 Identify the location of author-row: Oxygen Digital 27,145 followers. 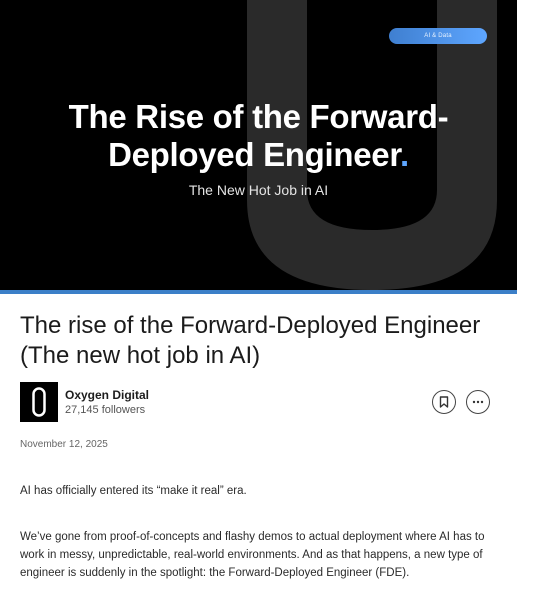
(260, 402).